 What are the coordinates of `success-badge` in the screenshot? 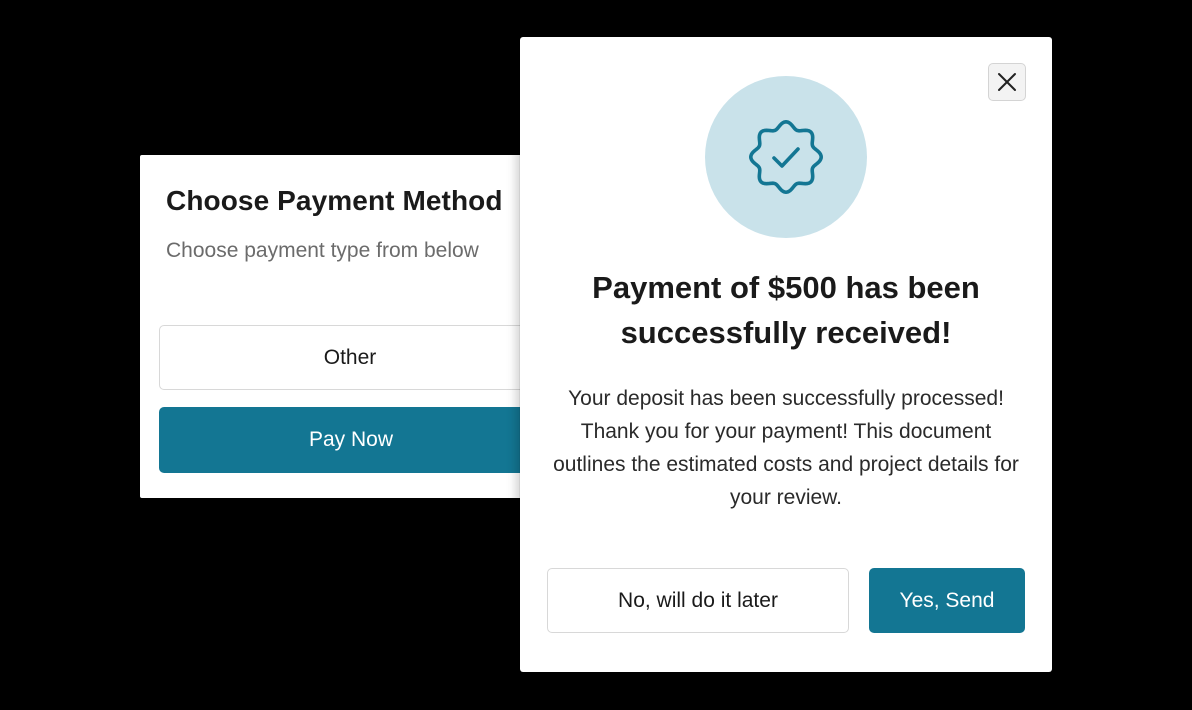 It's located at (786, 157).